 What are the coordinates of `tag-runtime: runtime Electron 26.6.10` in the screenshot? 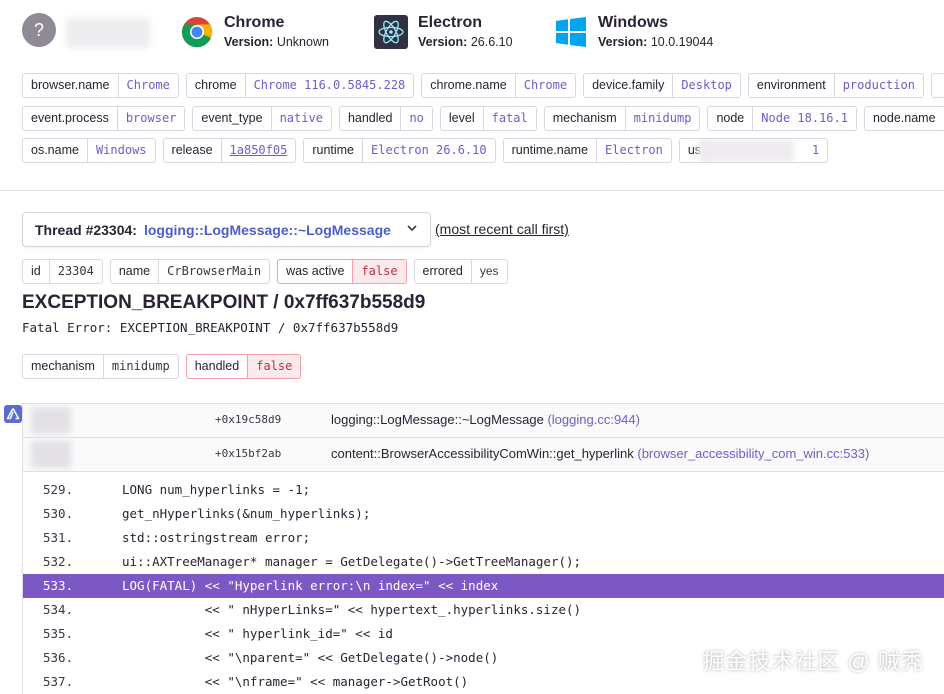 It's located at (399, 150).